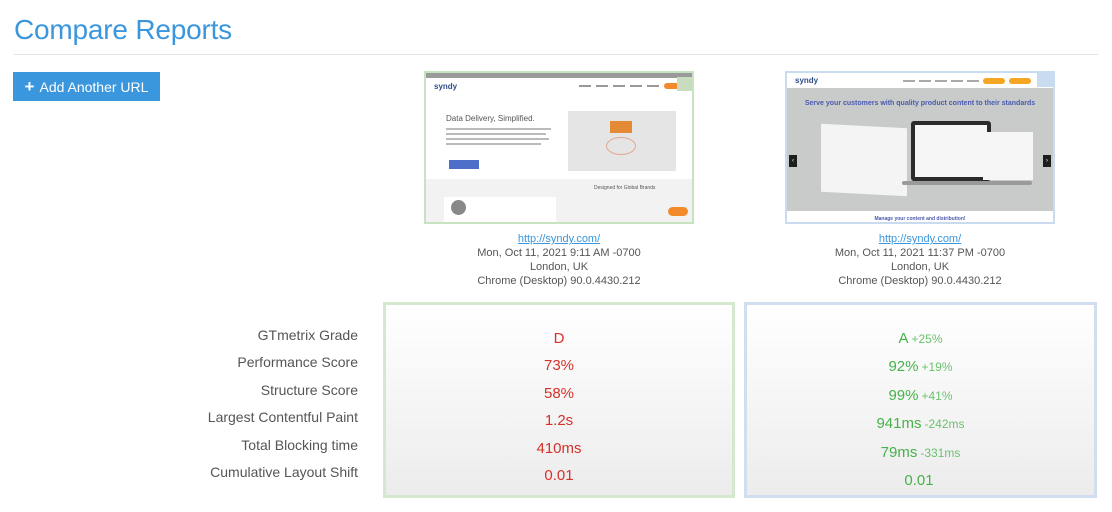 The image size is (1112, 512). Describe the element at coordinates (94, 86) in the screenshot. I see `add-url-label: Add Another URL` at that location.